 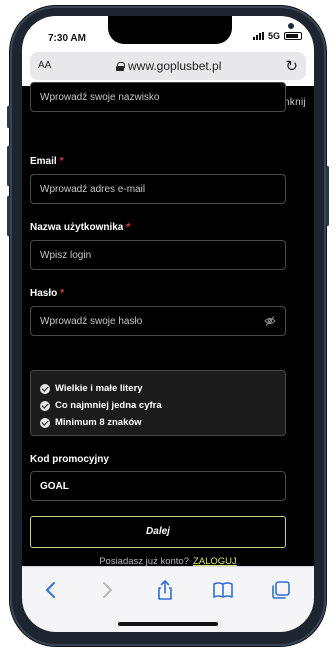 What do you see at coordinates (77, 227) in the screenshot?
I see `username-label-text: Nazwa użytkownika` at bounding box center [77, 227].